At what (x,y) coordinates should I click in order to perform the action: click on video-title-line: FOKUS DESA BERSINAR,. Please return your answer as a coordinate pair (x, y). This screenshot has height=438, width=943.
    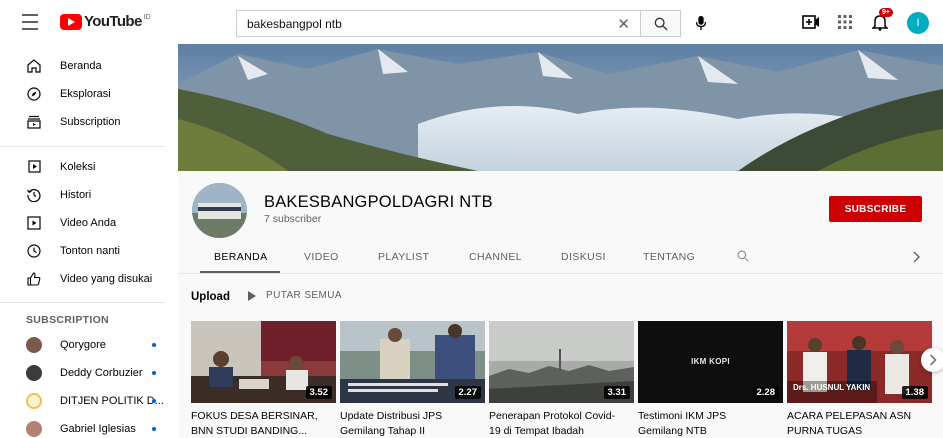
    Looking at the image, I should click on (254, 416).